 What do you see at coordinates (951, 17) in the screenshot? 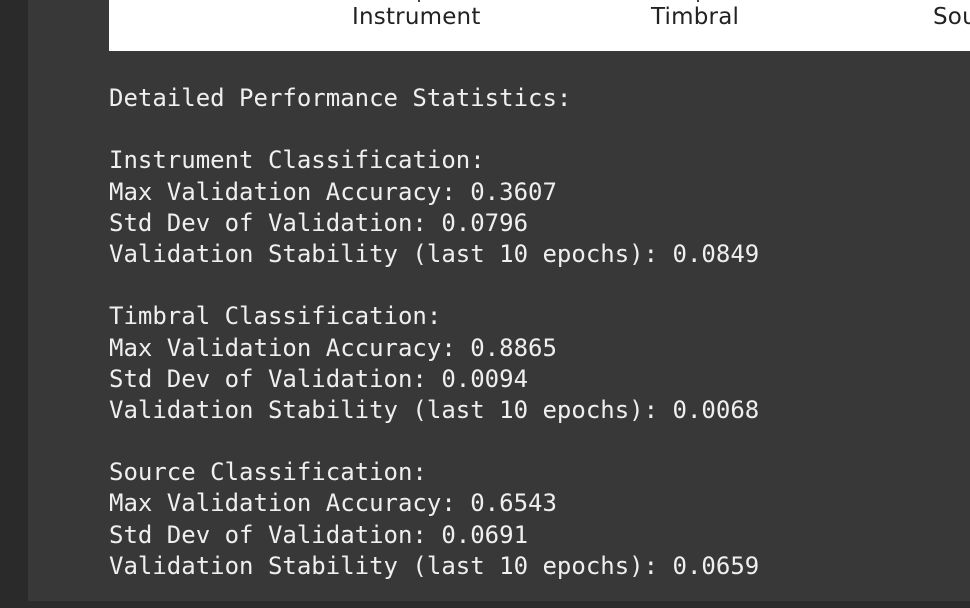
I see `x-tick-label-source: Sou` at bounding box center [951, 17].